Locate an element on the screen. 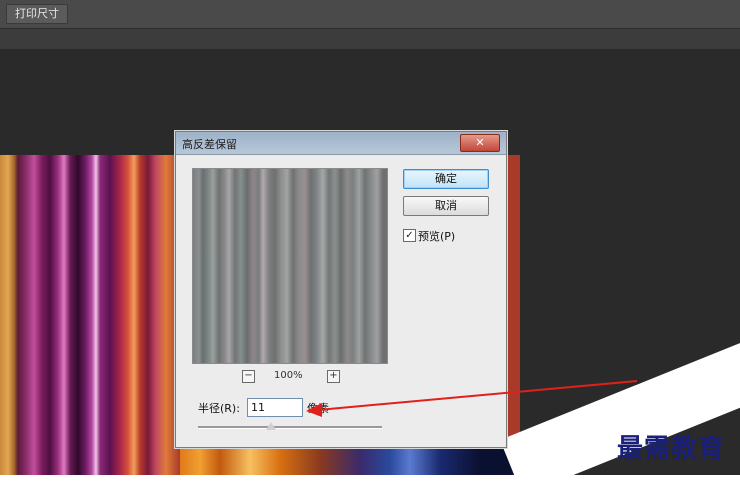 The height and width of the screenshot is (496, 740). annotation-arrow is located at coordinates (472, 398).